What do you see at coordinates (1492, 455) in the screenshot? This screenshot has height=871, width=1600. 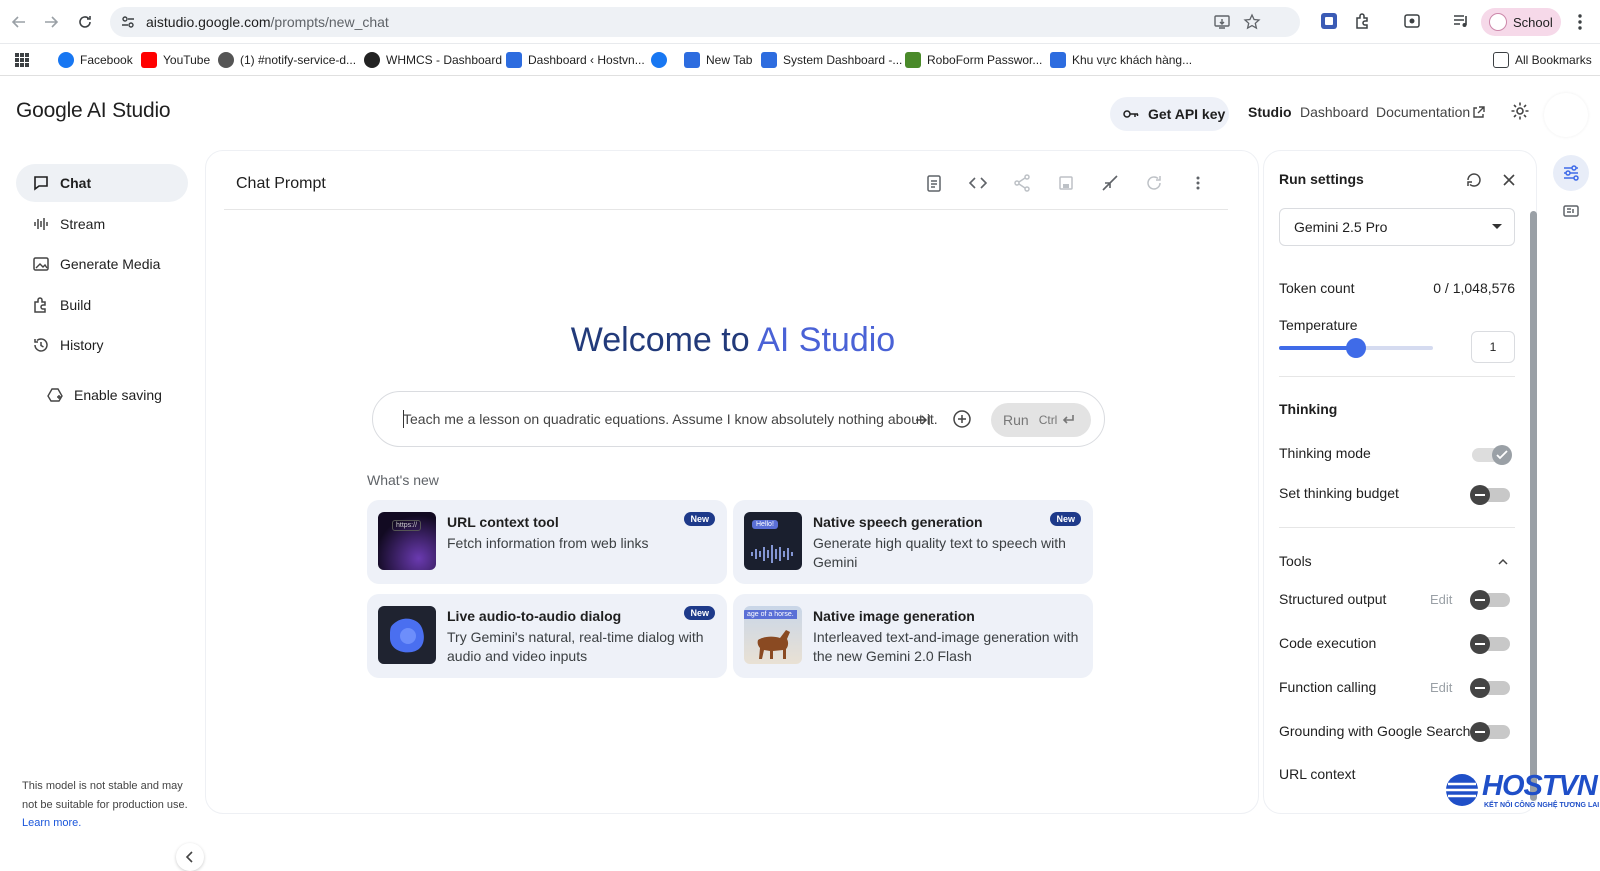 I see `thinking-mode-toggle` at bounding box center [1492, 455].